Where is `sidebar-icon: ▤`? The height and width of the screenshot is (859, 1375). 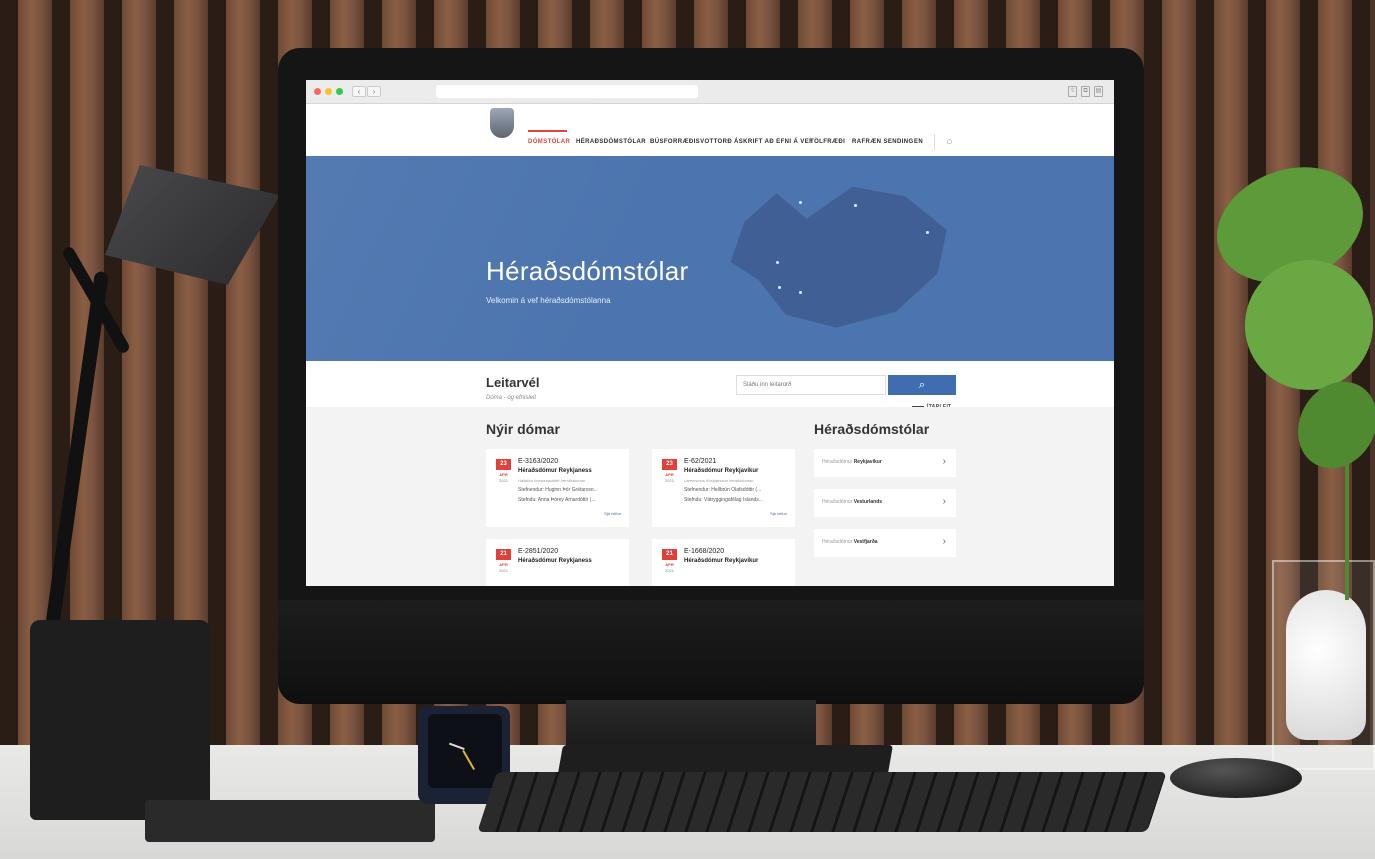
sidebar-icon: ▤ is located at coordinates (1098, 91).